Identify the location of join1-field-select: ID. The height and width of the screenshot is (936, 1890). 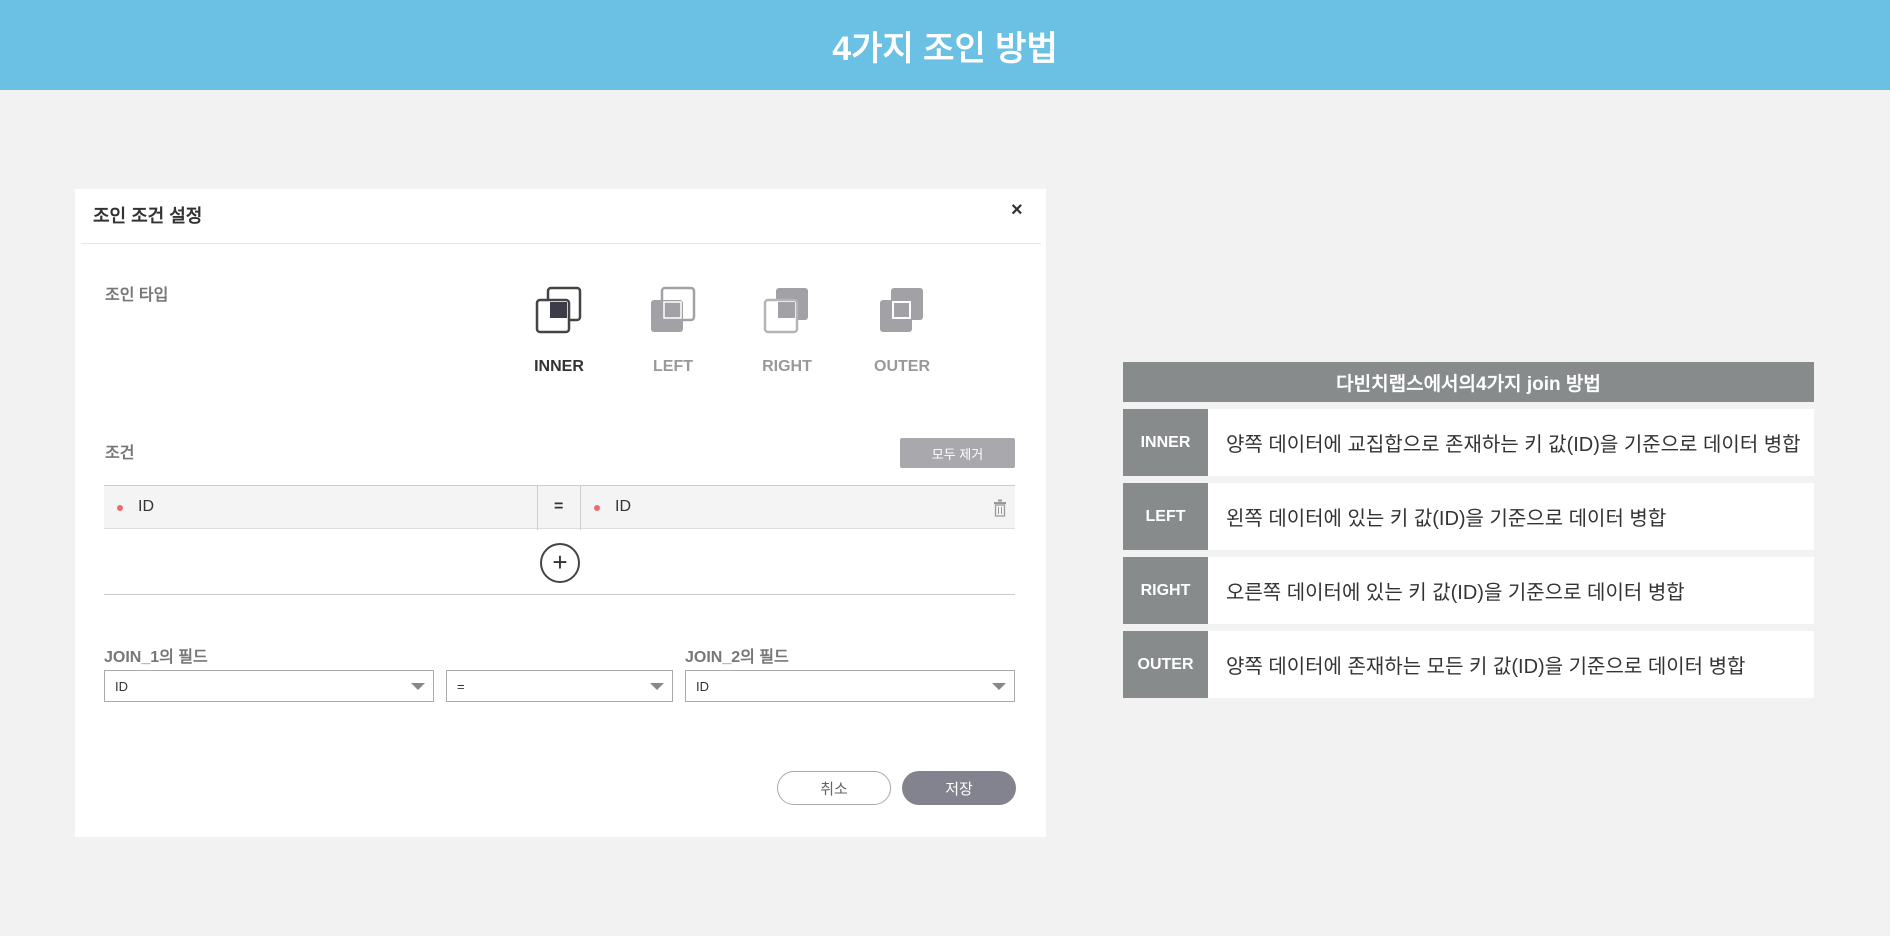
(269, 686).